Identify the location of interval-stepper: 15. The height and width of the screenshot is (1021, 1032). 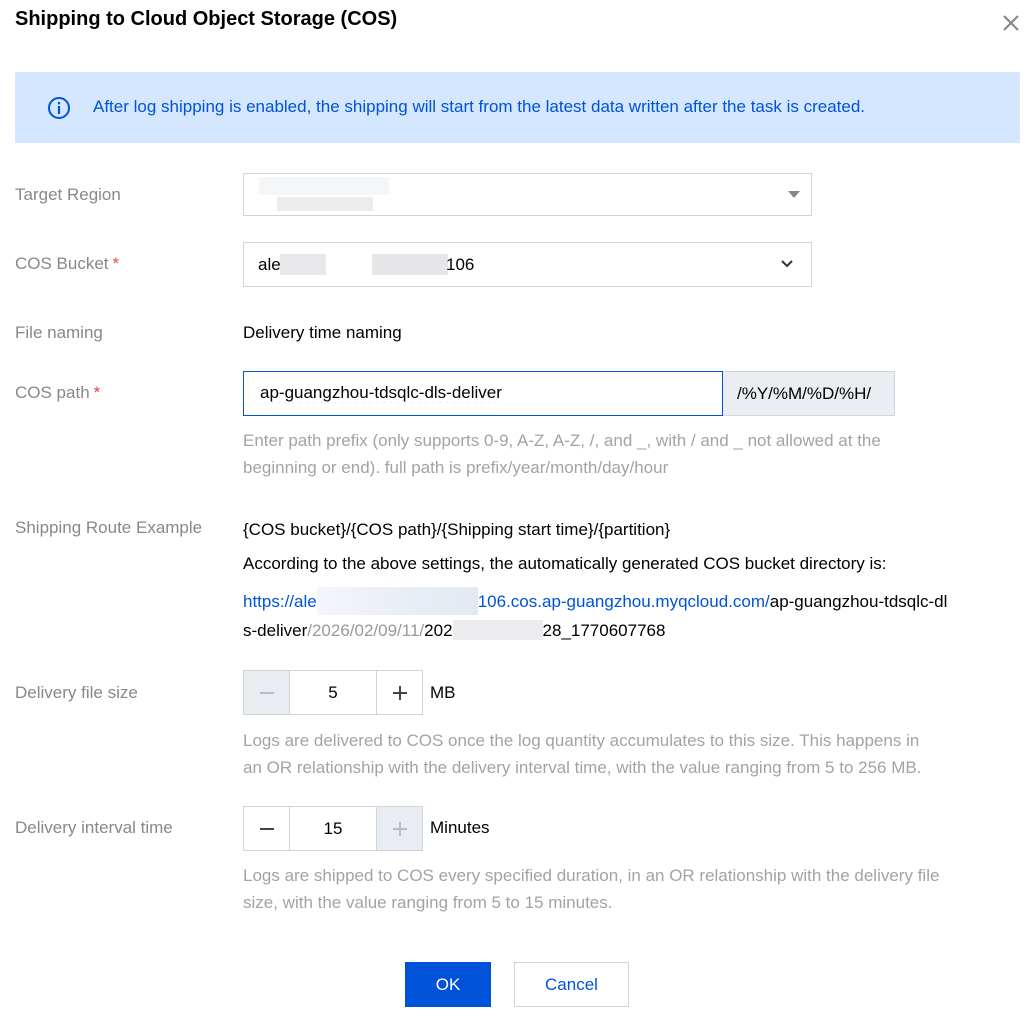
(333, 828).